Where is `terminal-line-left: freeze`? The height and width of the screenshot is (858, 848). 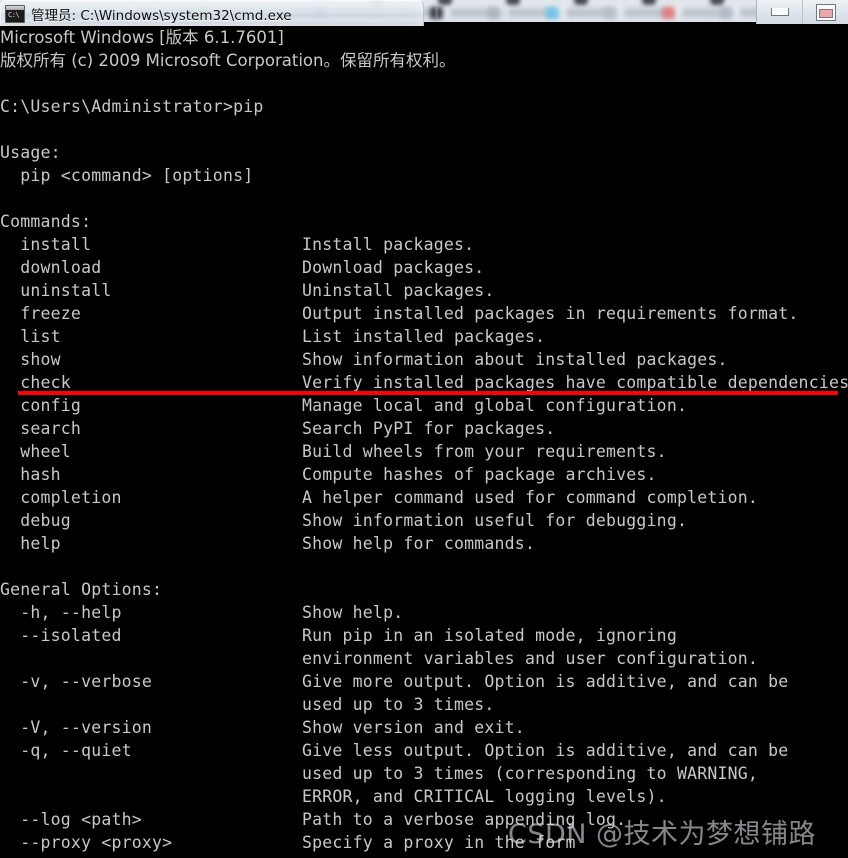
terminal-line-left: freeze is located at coordinates (41, 313).